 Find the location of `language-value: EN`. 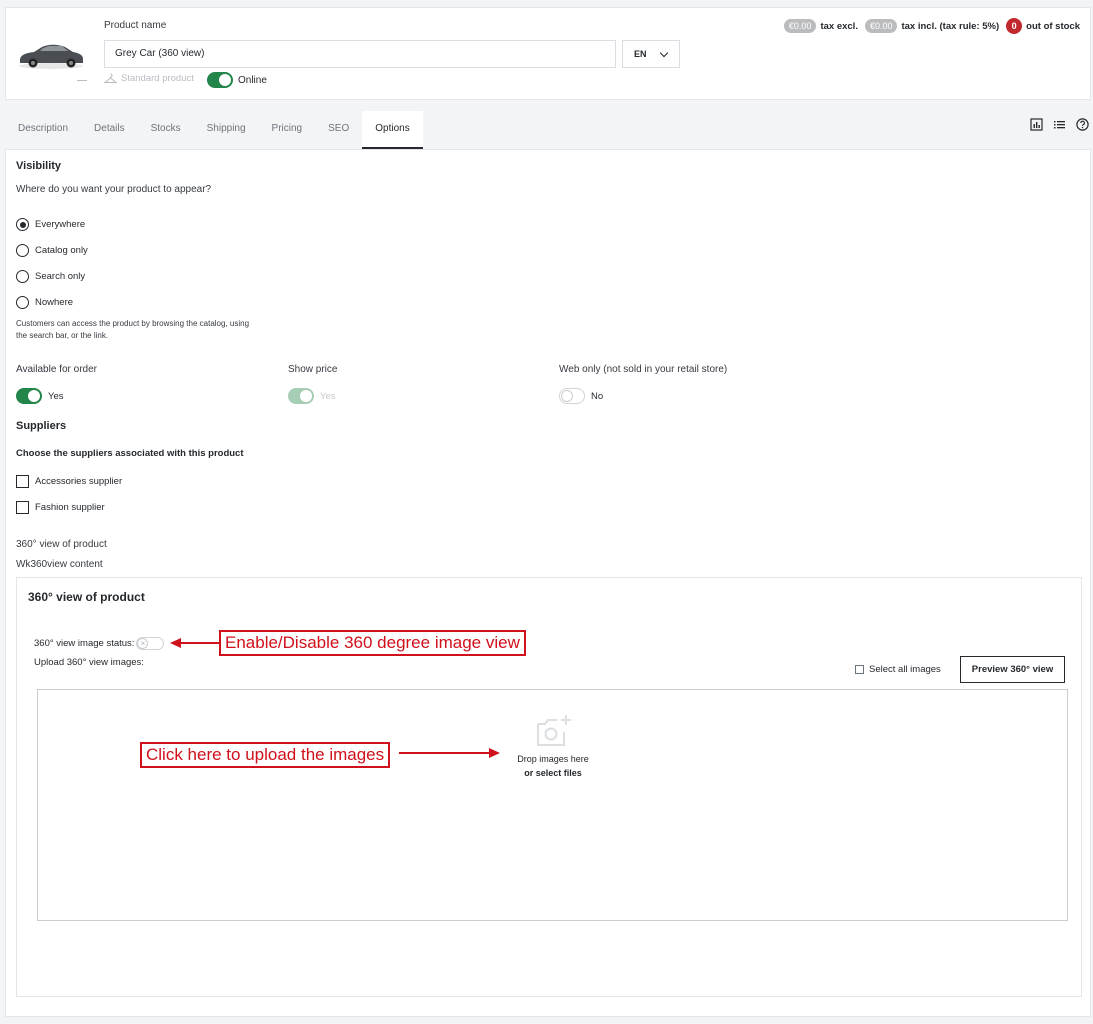

language-value: EN is located at coordinates (640, 54).